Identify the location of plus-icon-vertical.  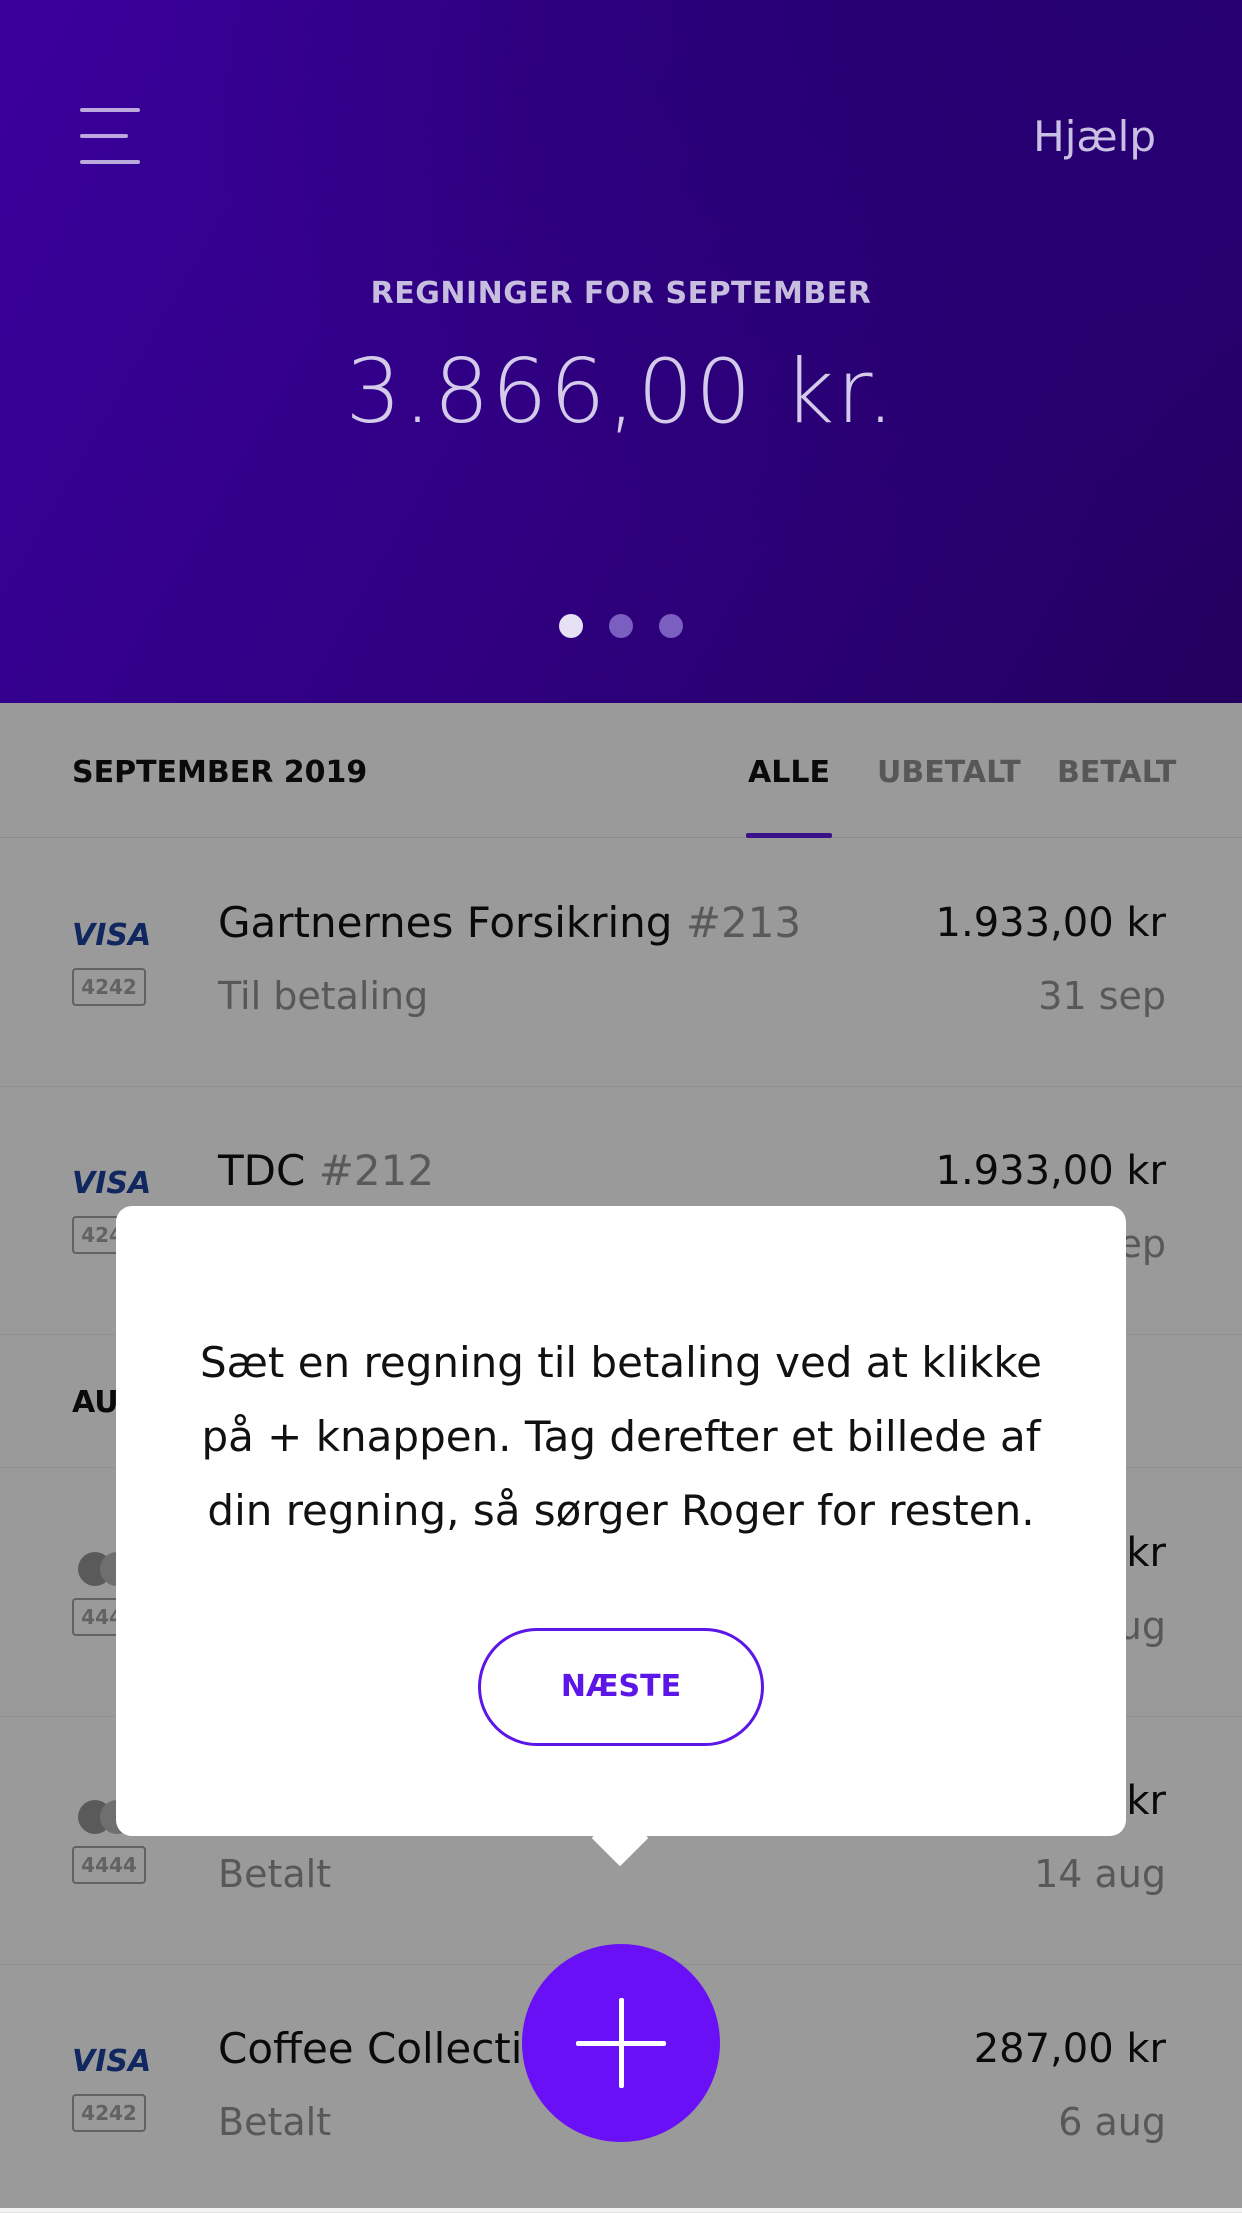
(621, 2043).